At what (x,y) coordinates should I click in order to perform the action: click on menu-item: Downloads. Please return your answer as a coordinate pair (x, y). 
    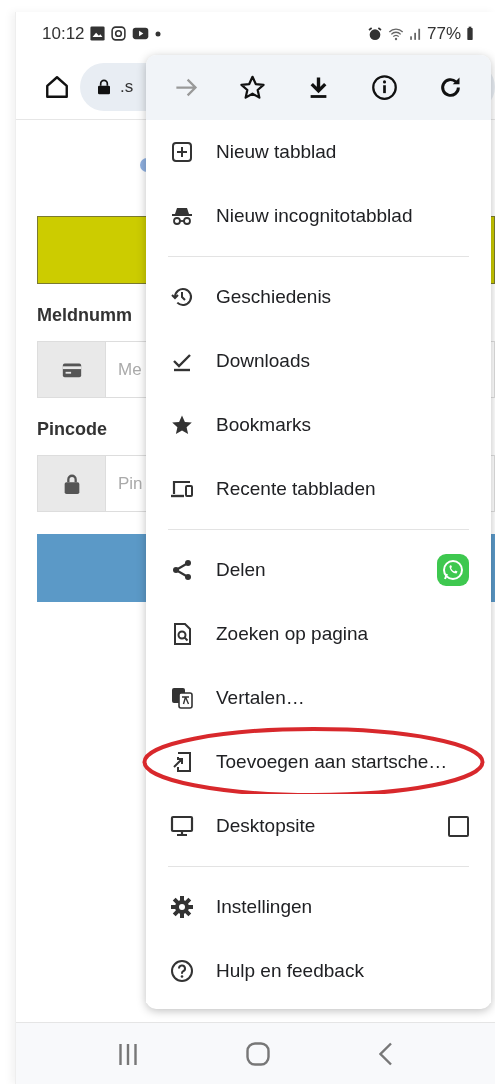
    Looking at the image, I should click on (318, 361).